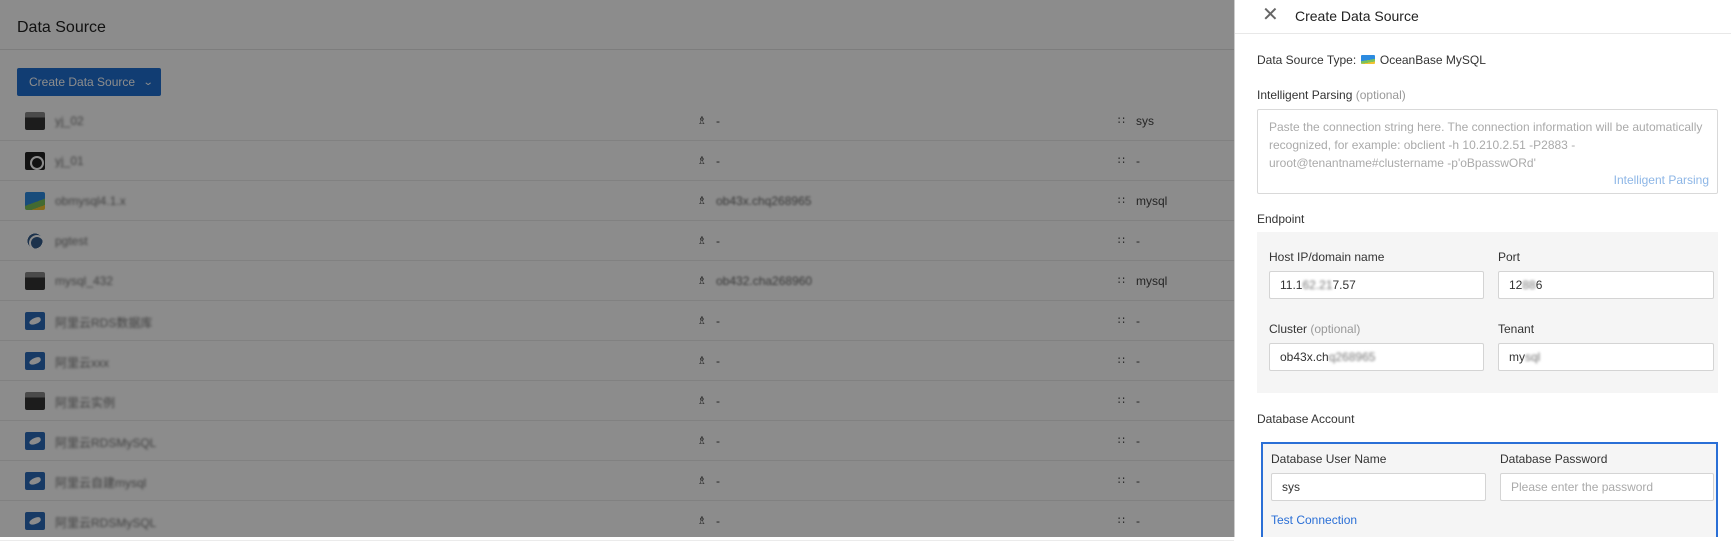  I want to click on password-label: Database Password, so click(1554, 459).